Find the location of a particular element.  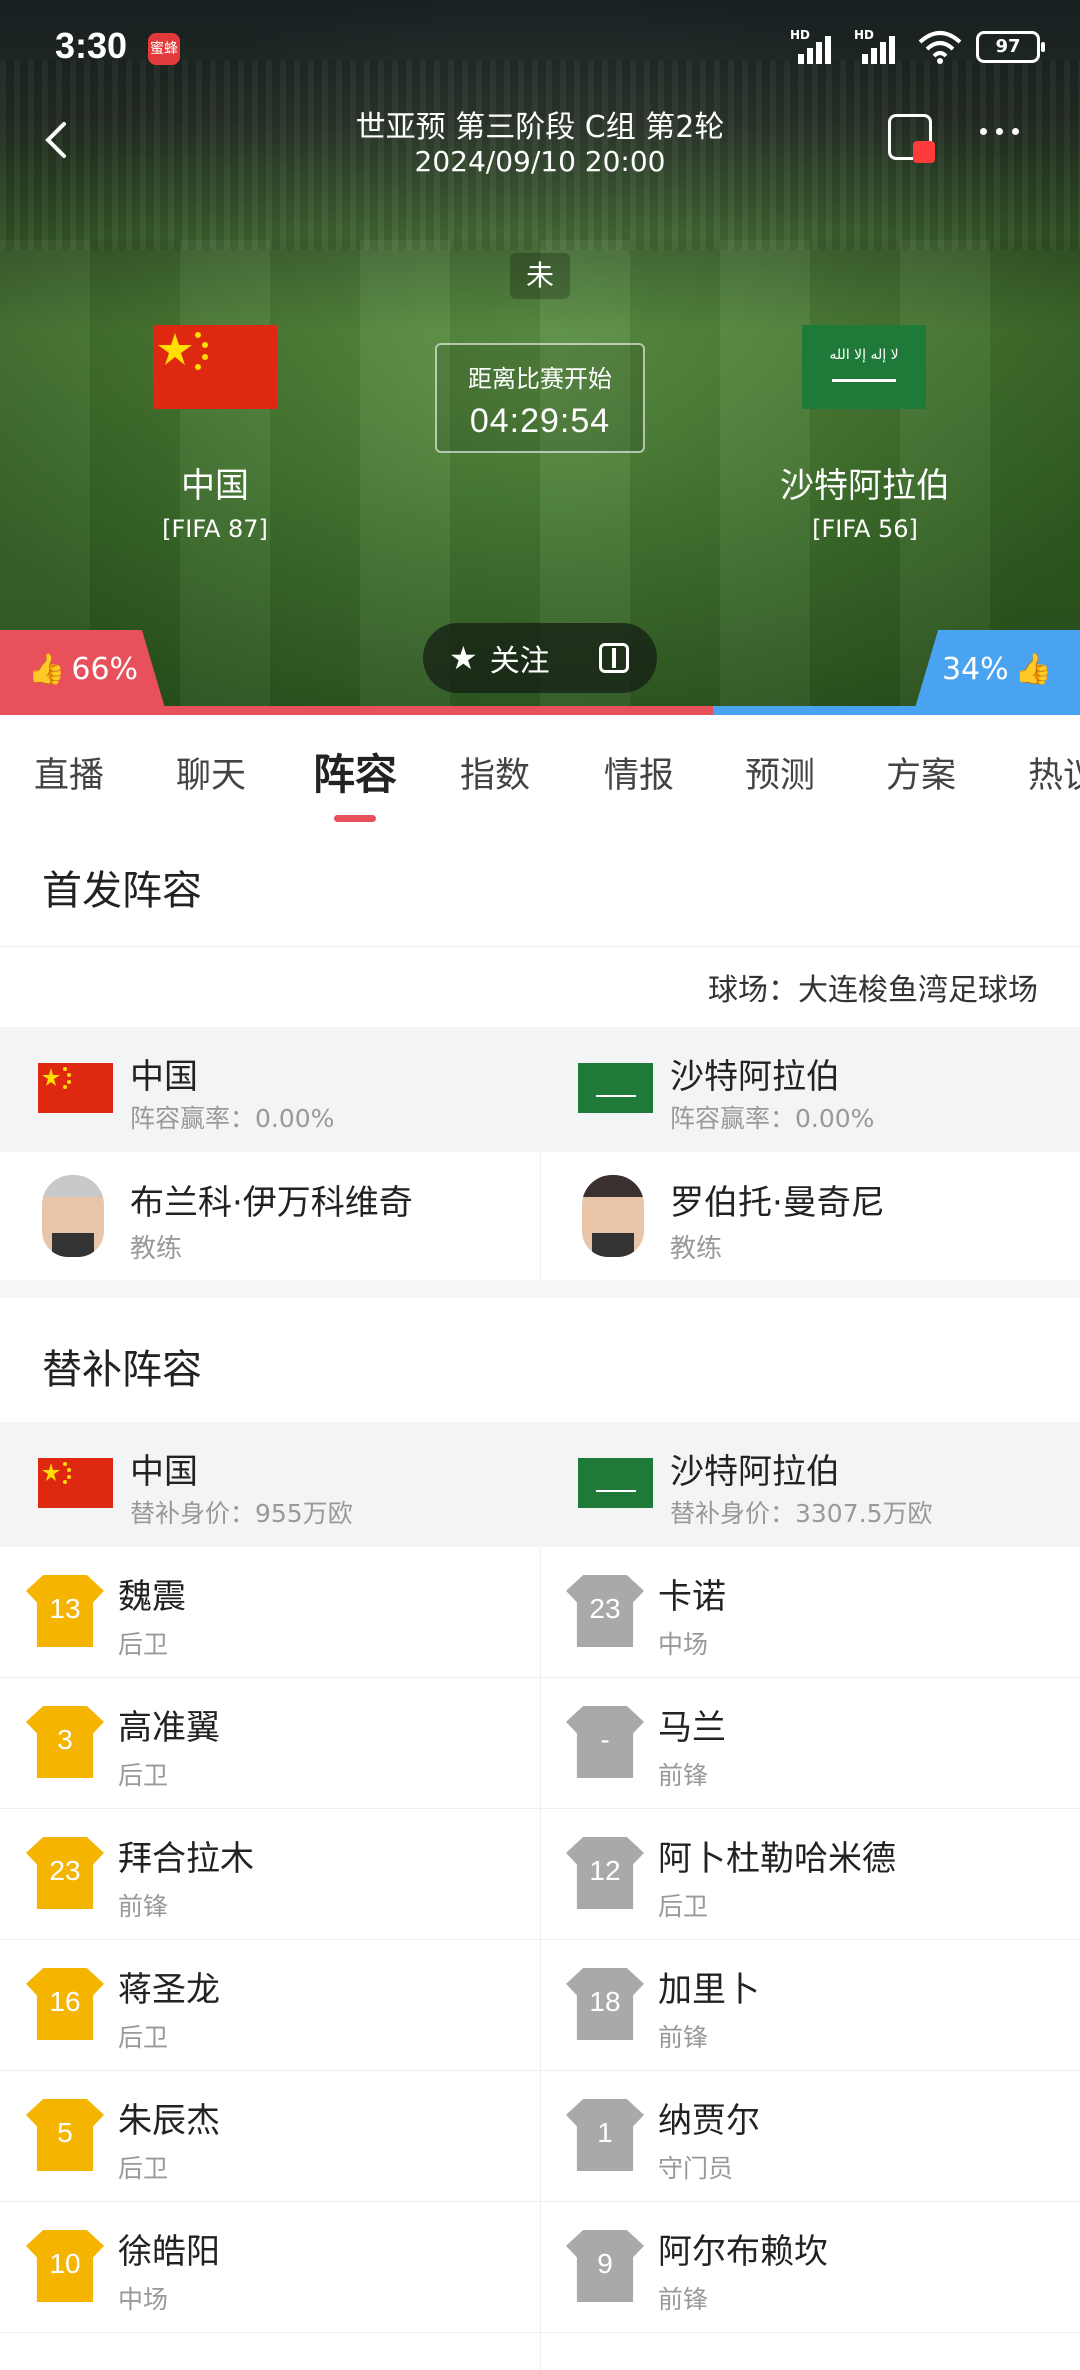

player-row: 13 魏震后卫 is located at coordinates (270, 1612).